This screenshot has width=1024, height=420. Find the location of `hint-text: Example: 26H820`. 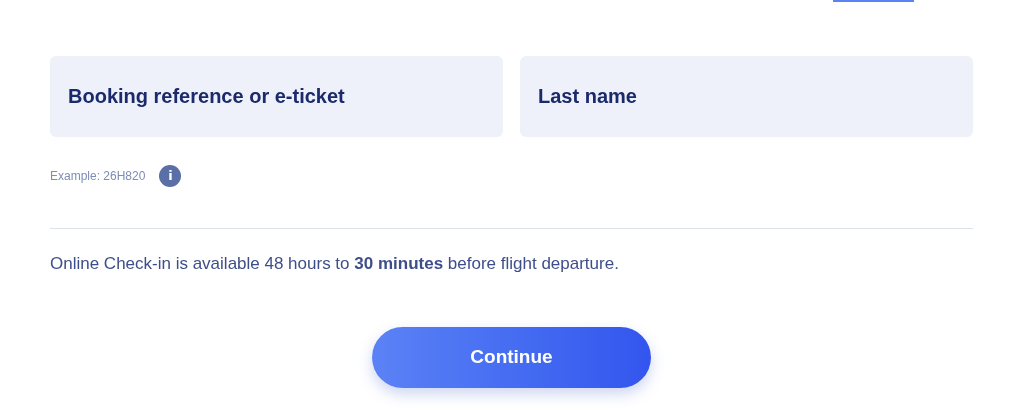

hint-text: Example: 26H820 is located at coordinates (98, 176).